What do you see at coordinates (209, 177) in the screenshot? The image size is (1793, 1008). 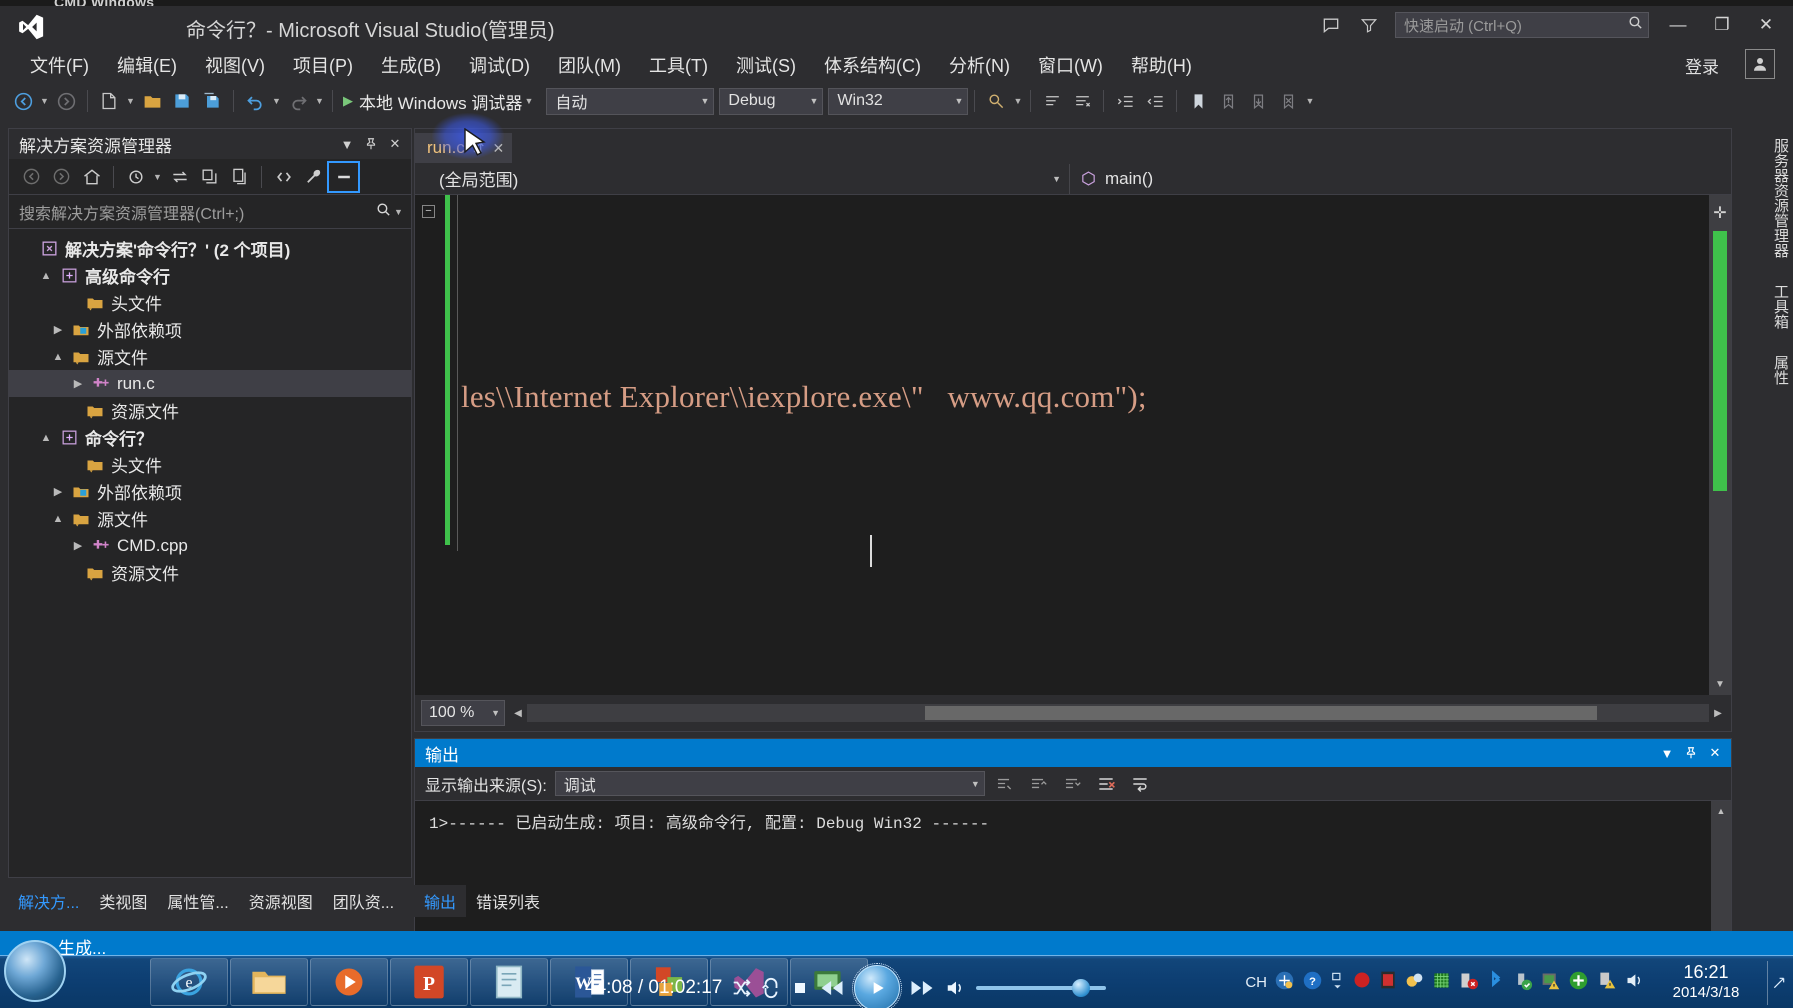 I see `refresh-icon` at bounding box center [209, 177].